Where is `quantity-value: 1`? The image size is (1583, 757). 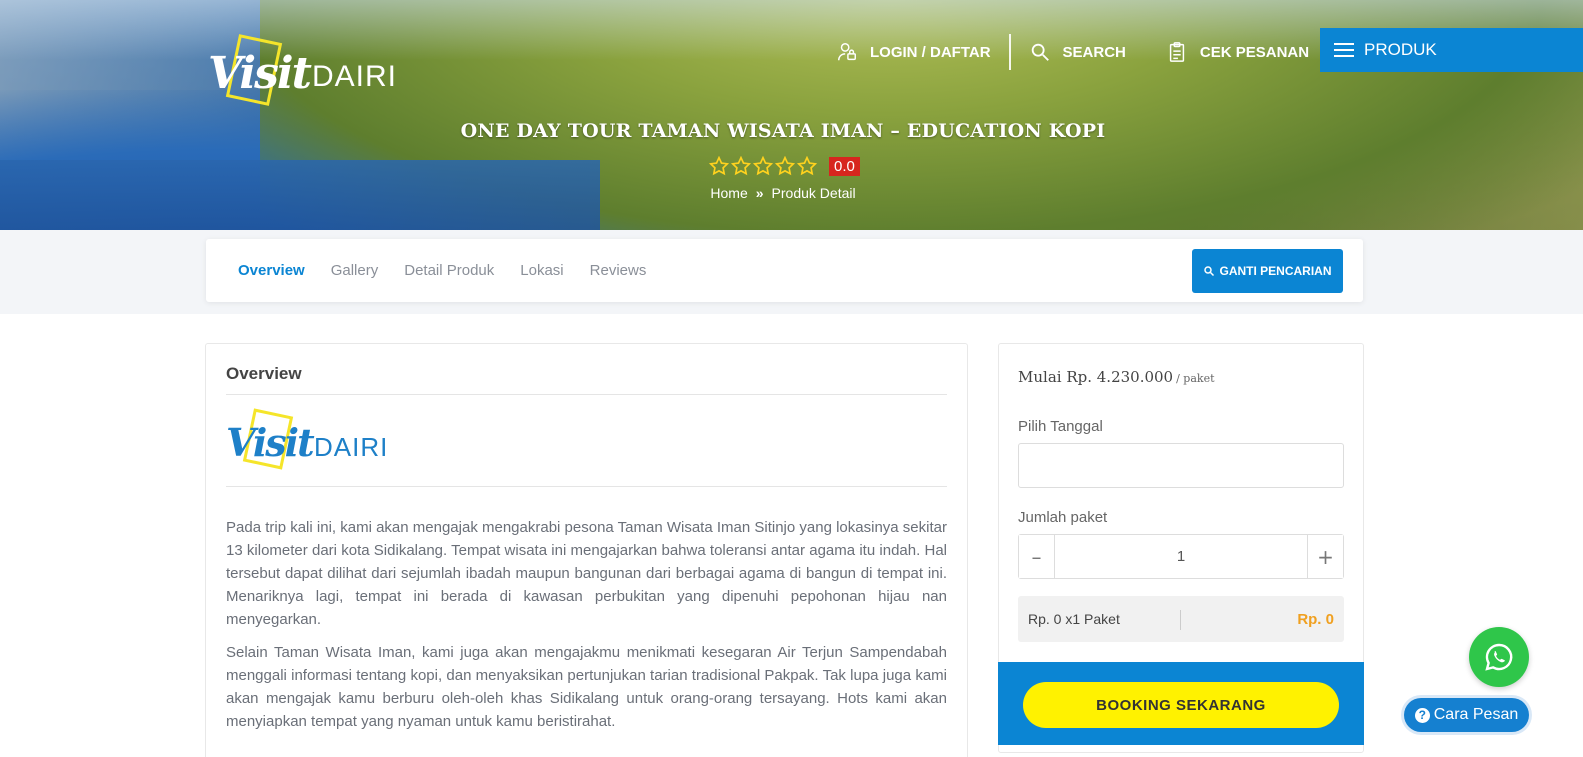
quantity-value: 1 is located at coordinates (1181, 556).